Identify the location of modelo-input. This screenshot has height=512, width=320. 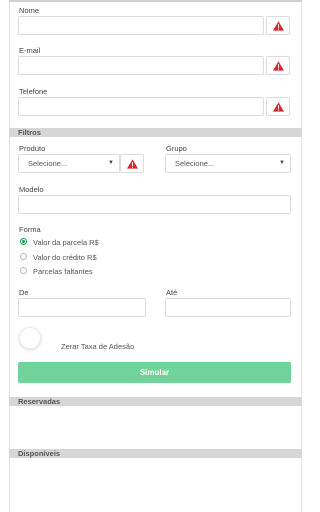
(154, 204).